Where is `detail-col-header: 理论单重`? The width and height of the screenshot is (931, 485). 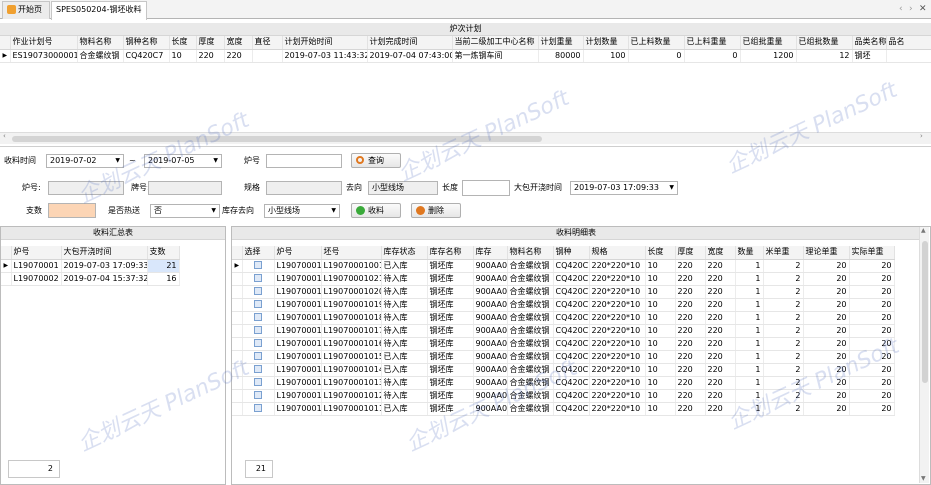
detail-col-header: 理论单重 is located at coordinates (826, 253).